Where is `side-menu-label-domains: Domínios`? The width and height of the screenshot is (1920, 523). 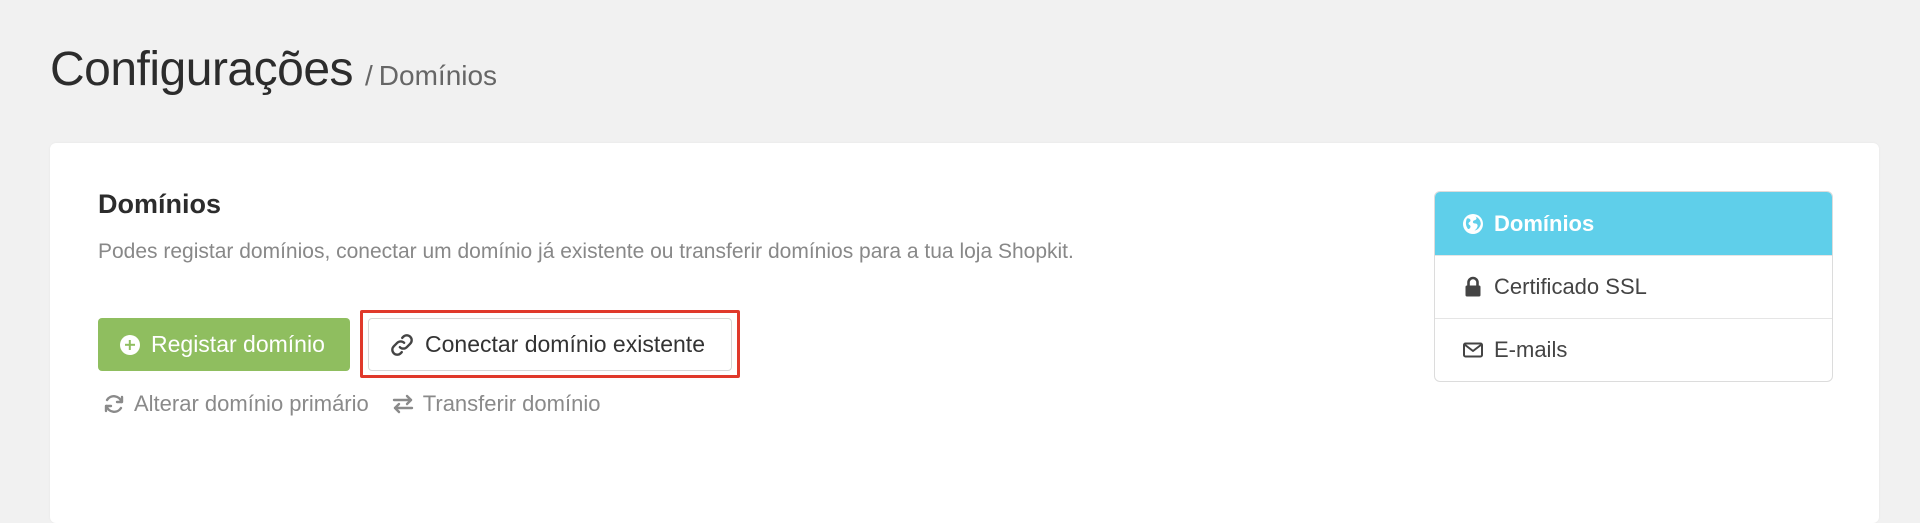
side-menu-label-domains: Domínios is located at coordinates (1544, 223).